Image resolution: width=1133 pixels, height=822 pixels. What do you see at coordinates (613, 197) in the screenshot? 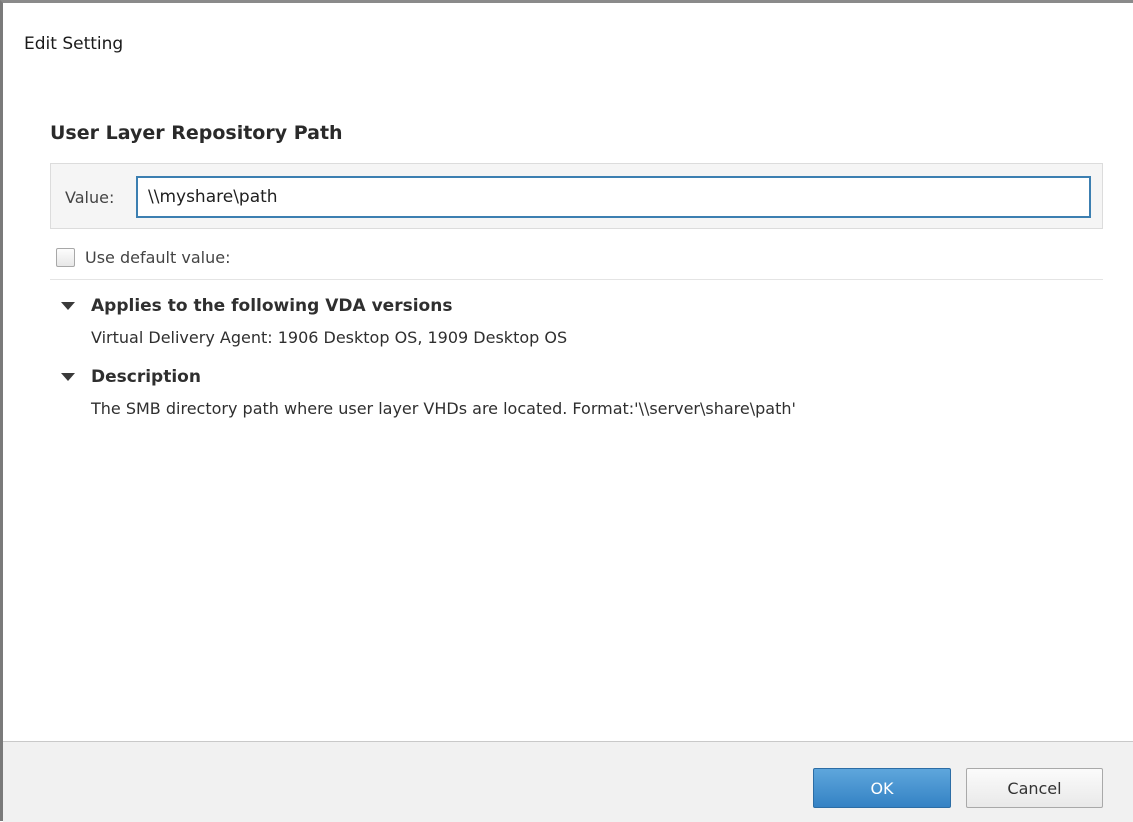
I see `value-input` at bounding box center [613, 197].